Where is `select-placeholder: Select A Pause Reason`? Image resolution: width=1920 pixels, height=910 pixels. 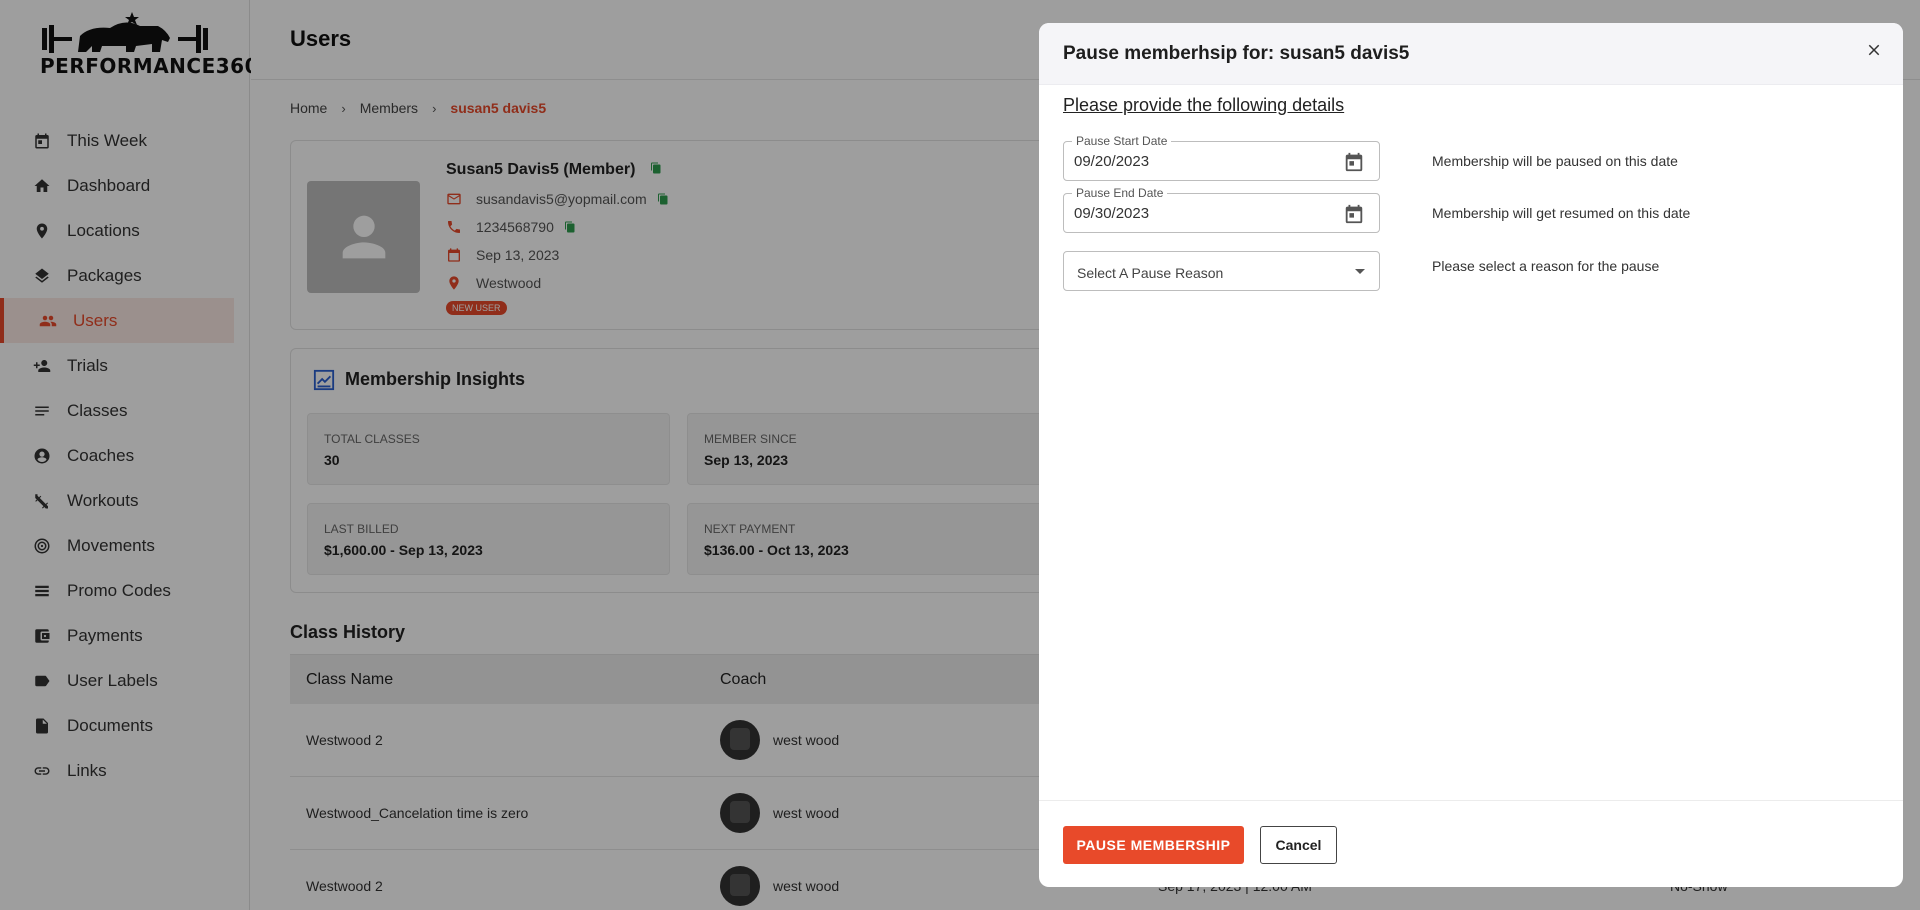
select-placeholder: Select A Pause Reason is located at coordinates (1150, 273).